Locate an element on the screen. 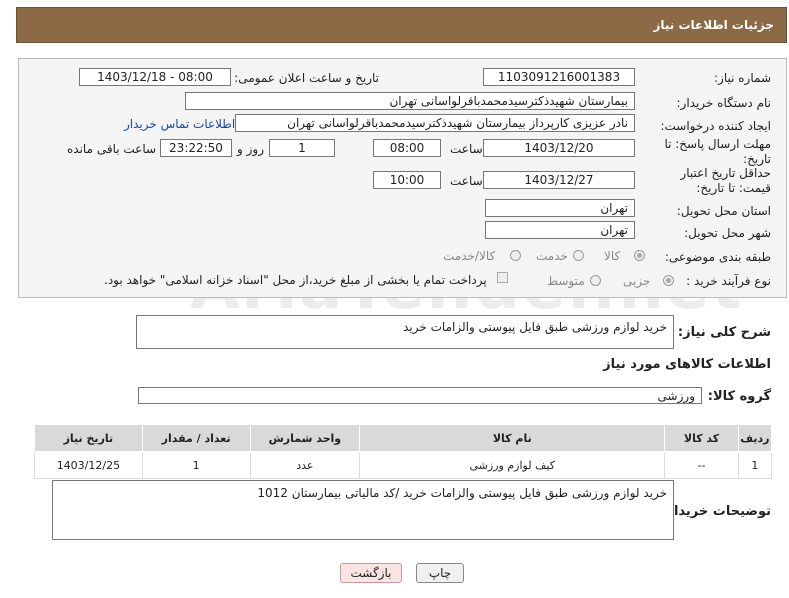 This screenshot has height=598, width=789. need-number-field: 1103091216001383 is located at coordinates (559, 77).